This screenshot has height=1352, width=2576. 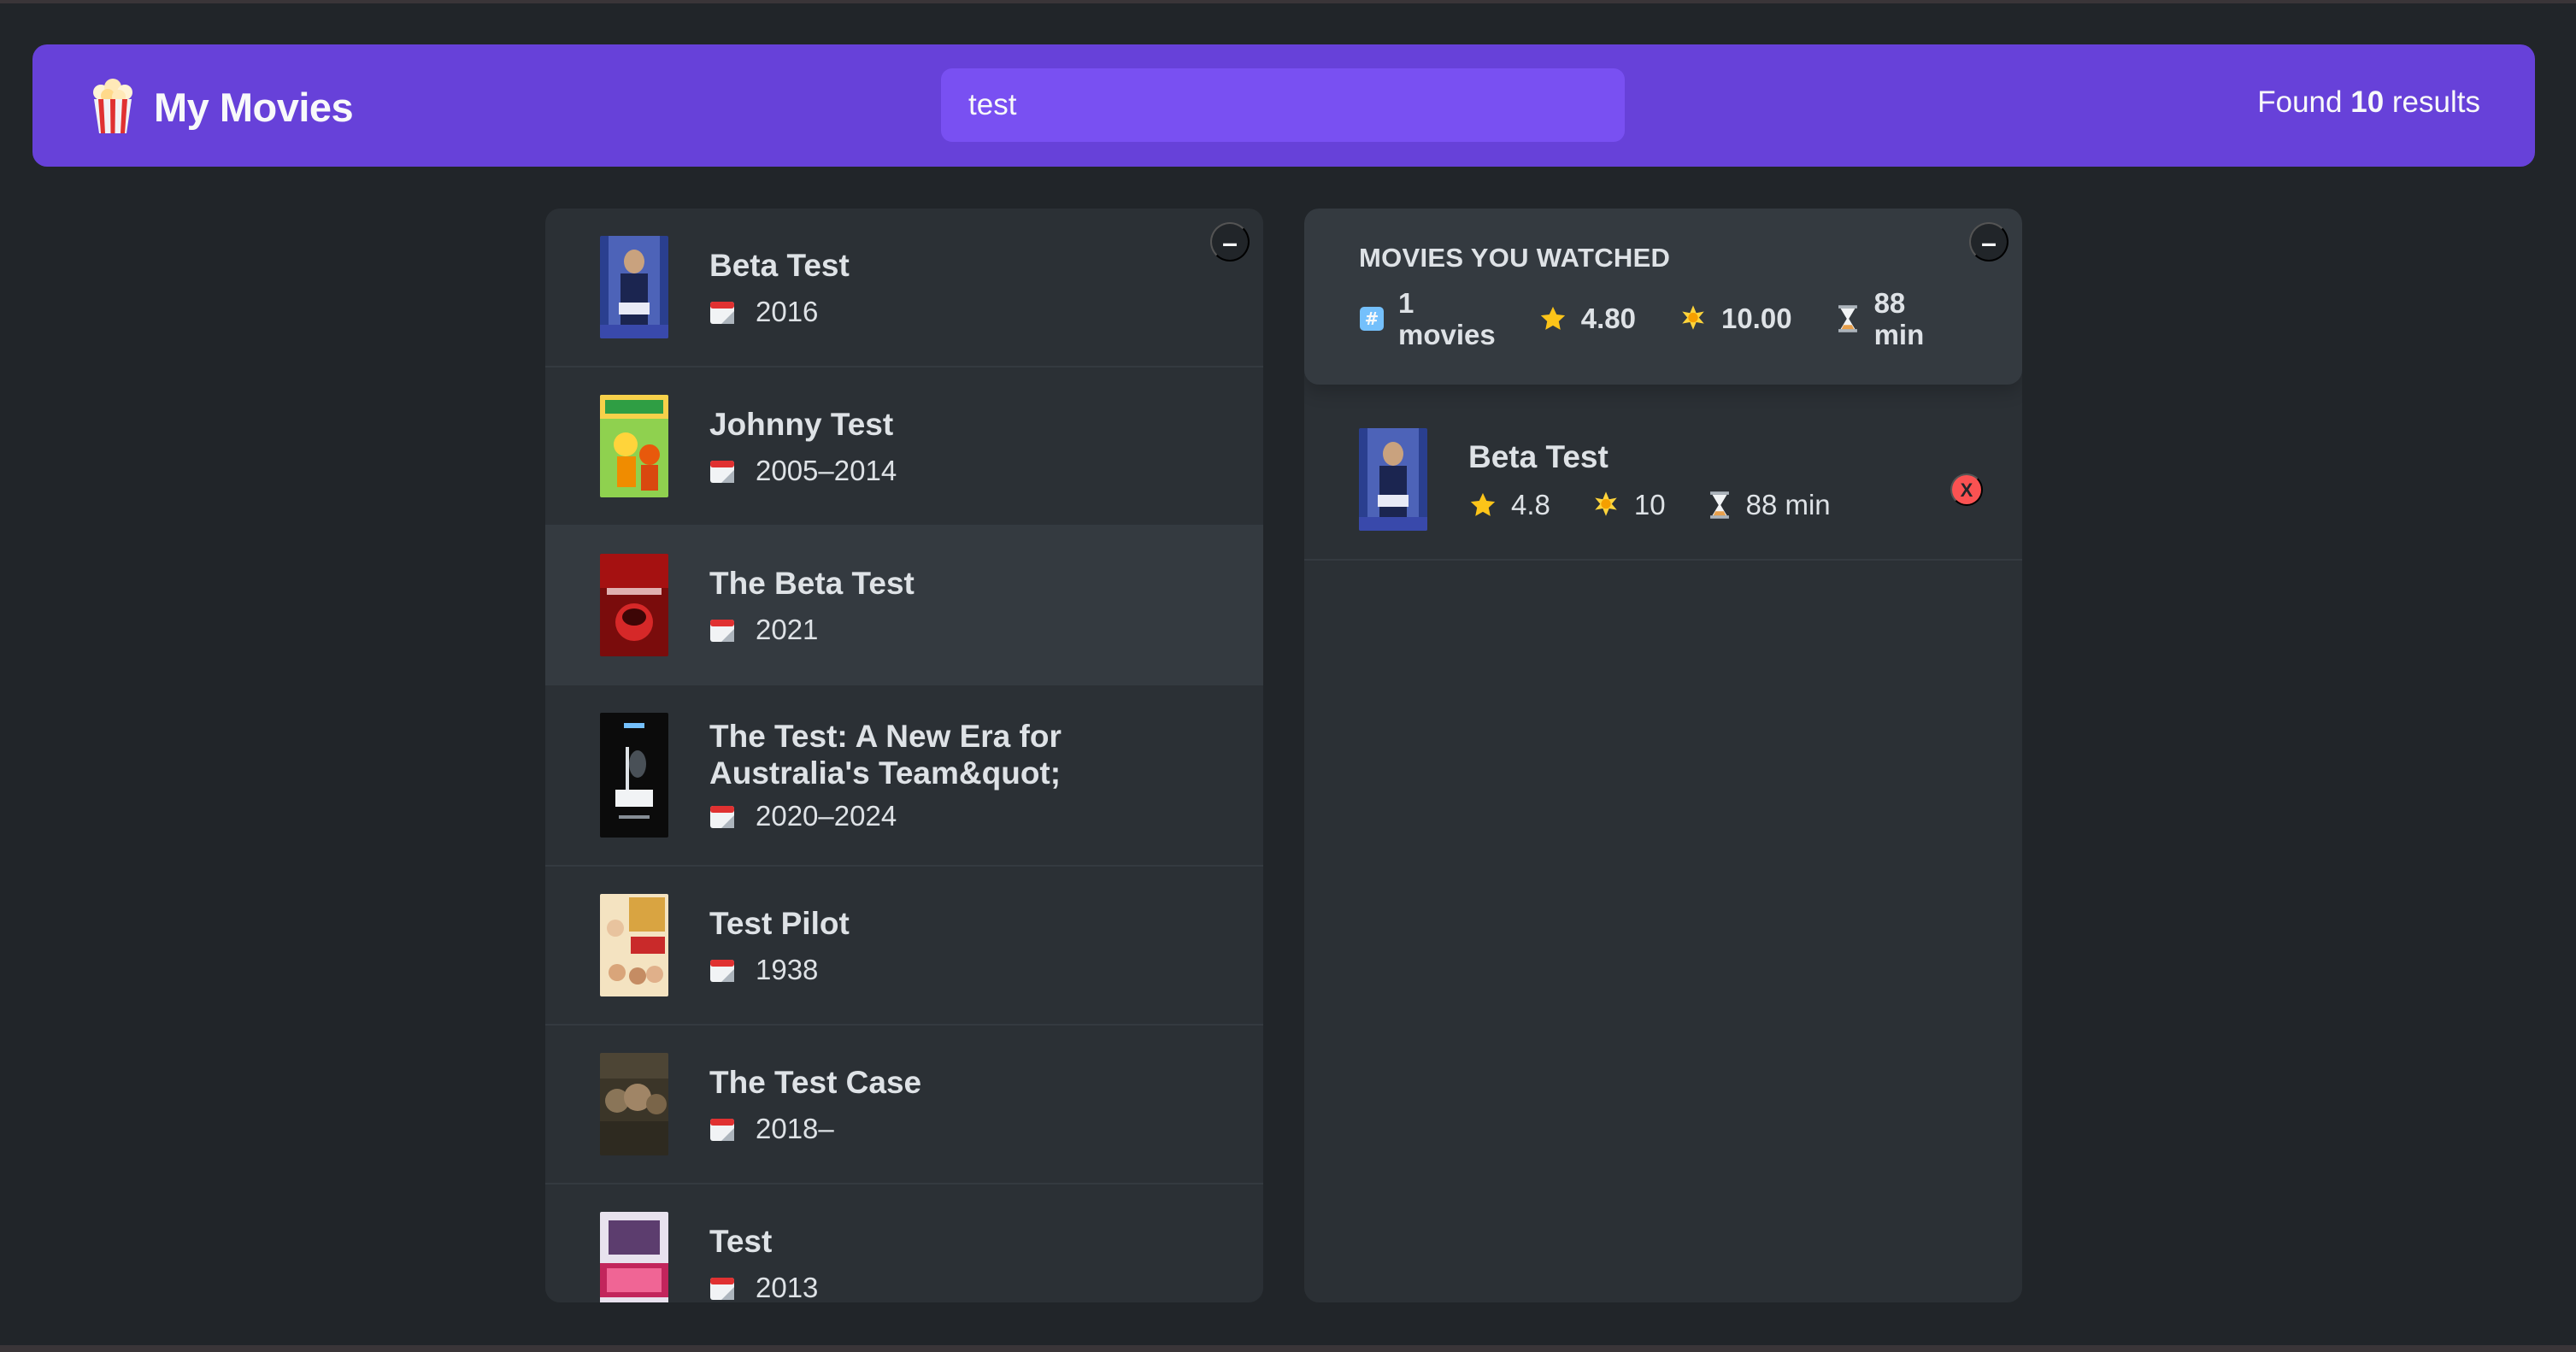 I want to click on movie-item: The Beta Test 2021, so click(x=904, y=605).